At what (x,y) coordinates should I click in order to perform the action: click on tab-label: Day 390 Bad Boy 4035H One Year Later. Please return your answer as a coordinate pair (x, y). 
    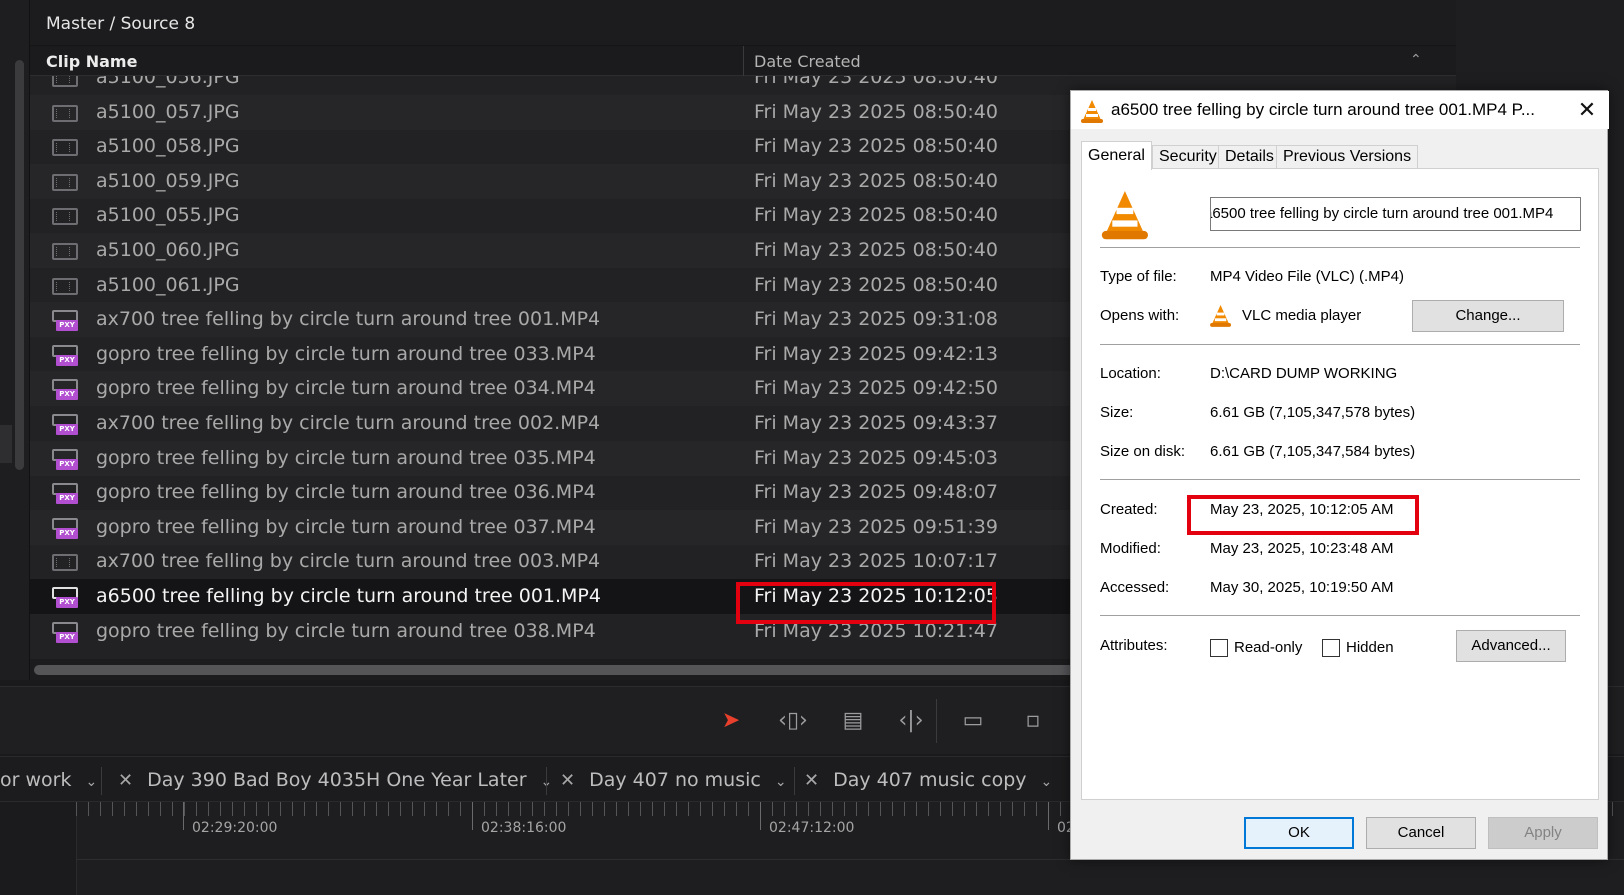
    Looking at the image, I should click on (337, 780).